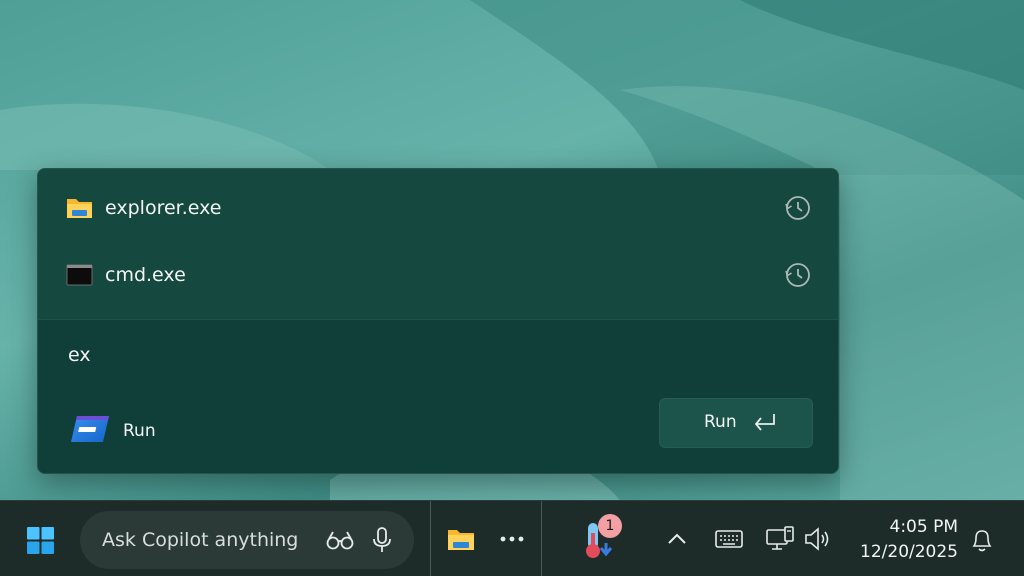  Describe the element at coordinates (200, 540) in the screenshot. I see `search-placeholder: Ask Copilot anything` at that location.